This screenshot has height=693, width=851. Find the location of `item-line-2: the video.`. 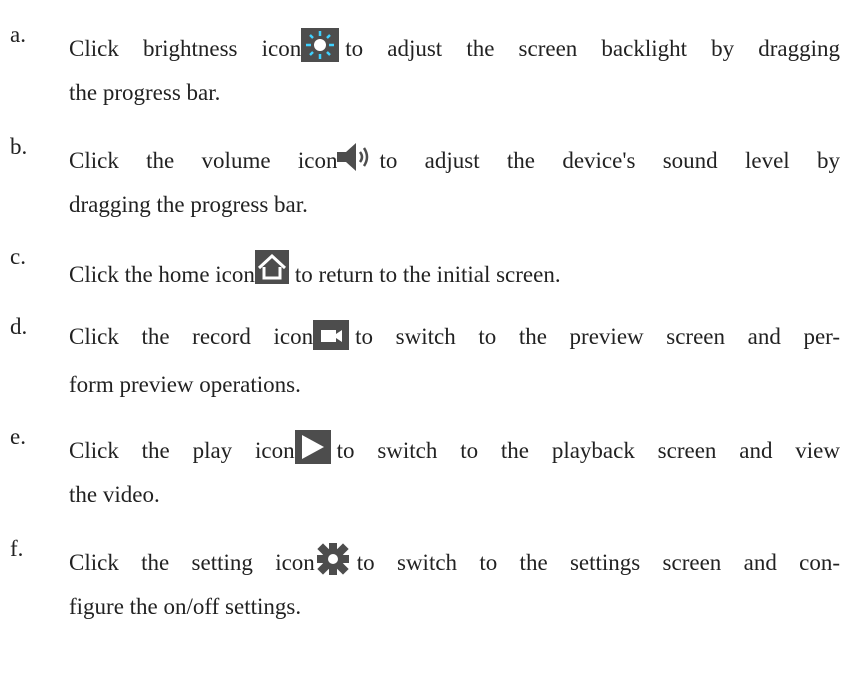

item-line-2: the video. is located at coordinates (114, 494).